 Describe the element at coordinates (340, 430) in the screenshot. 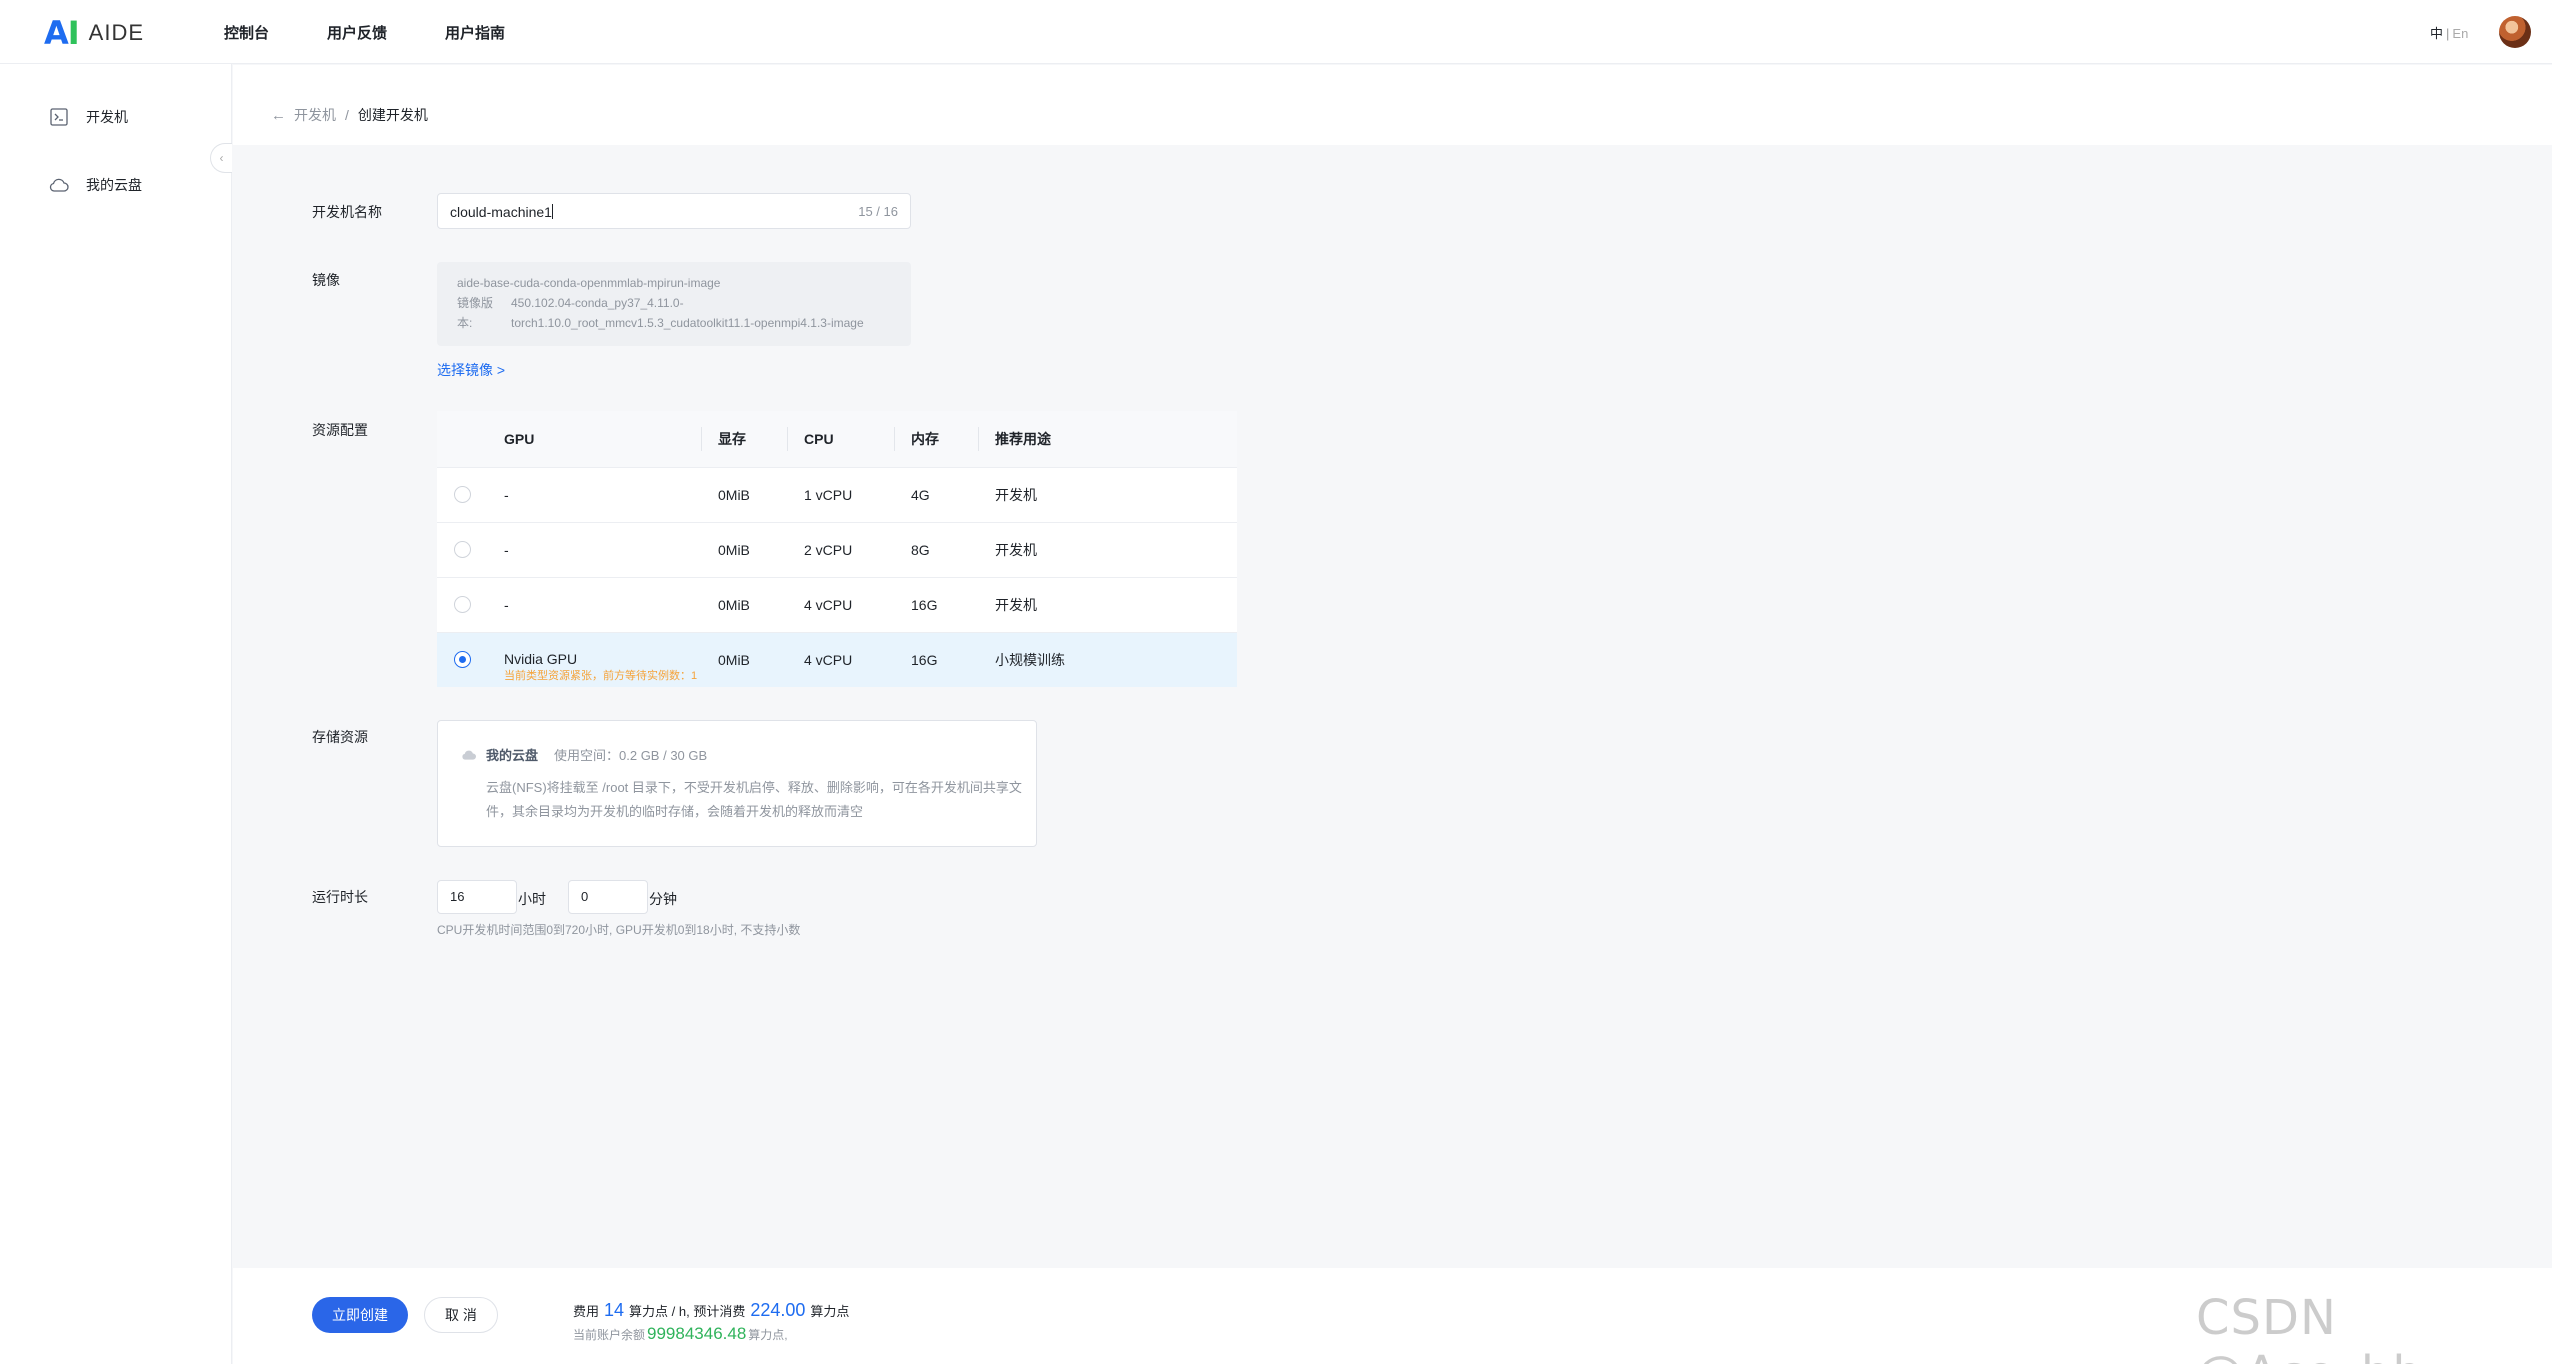

I see `resource-label: 资源配置` at that location.